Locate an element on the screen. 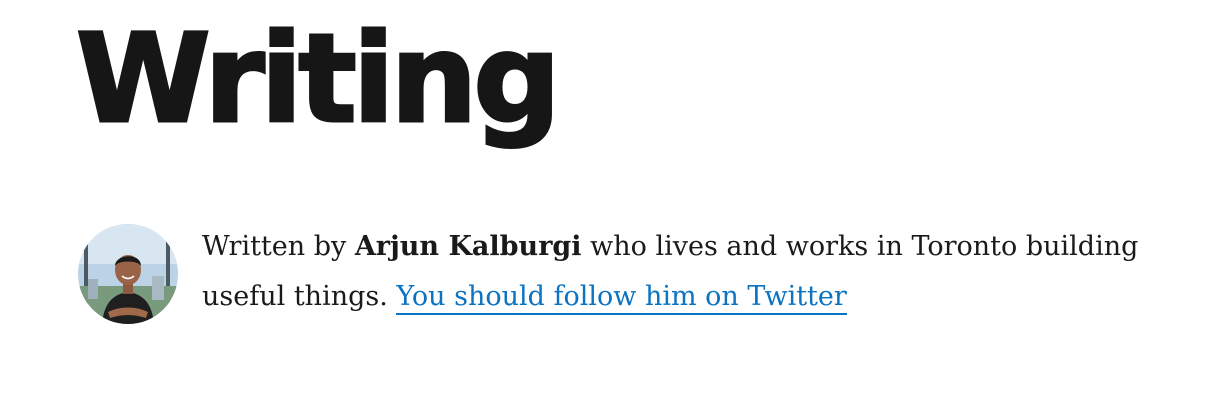 This screenshot has height=408, width=1230. avatar is located at coordinates (128, 274).